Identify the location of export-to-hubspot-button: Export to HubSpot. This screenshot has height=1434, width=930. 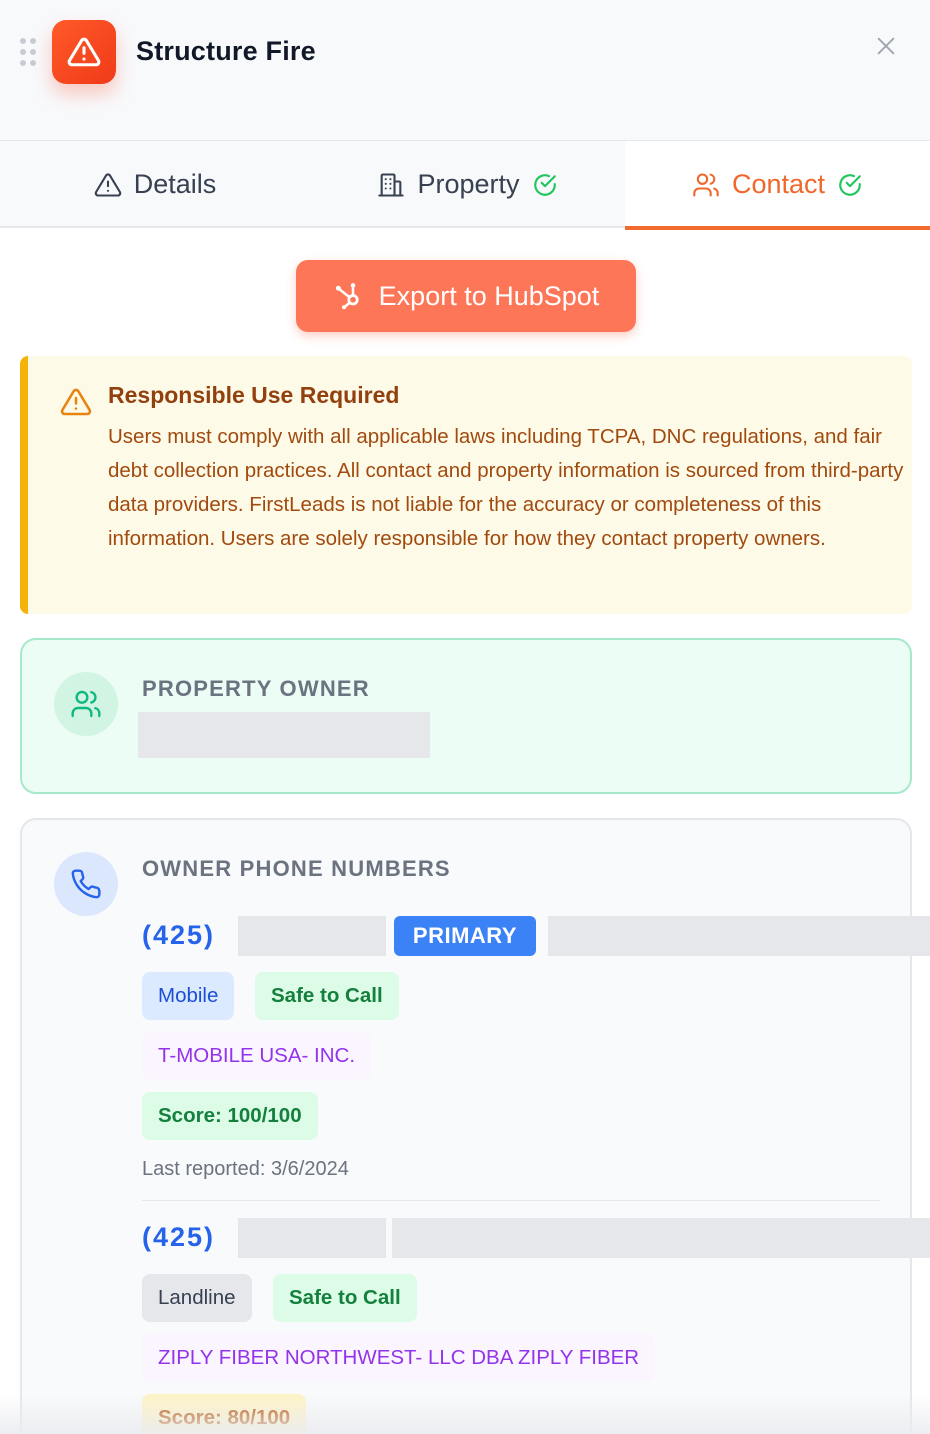
(466, 296).